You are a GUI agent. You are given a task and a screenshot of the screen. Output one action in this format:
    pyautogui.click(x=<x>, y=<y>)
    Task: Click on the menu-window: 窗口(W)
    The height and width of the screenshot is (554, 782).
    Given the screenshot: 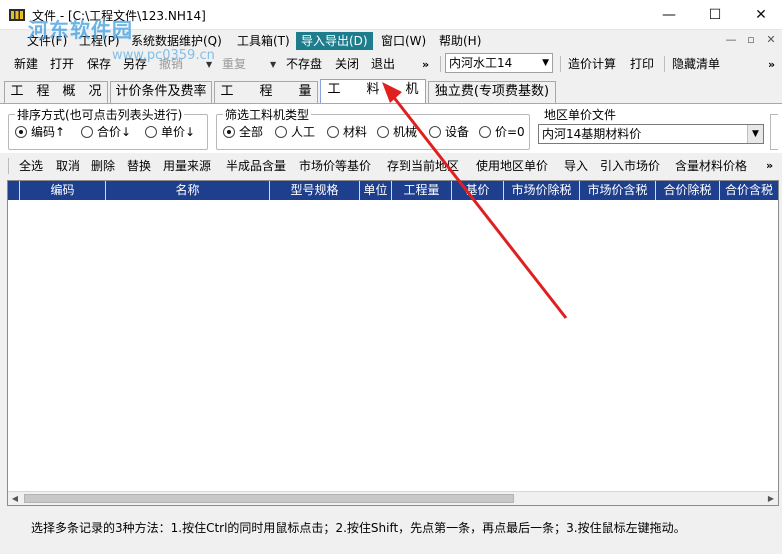 What is the action you would take?
    pyautogui.click(x=403, y=41)
    